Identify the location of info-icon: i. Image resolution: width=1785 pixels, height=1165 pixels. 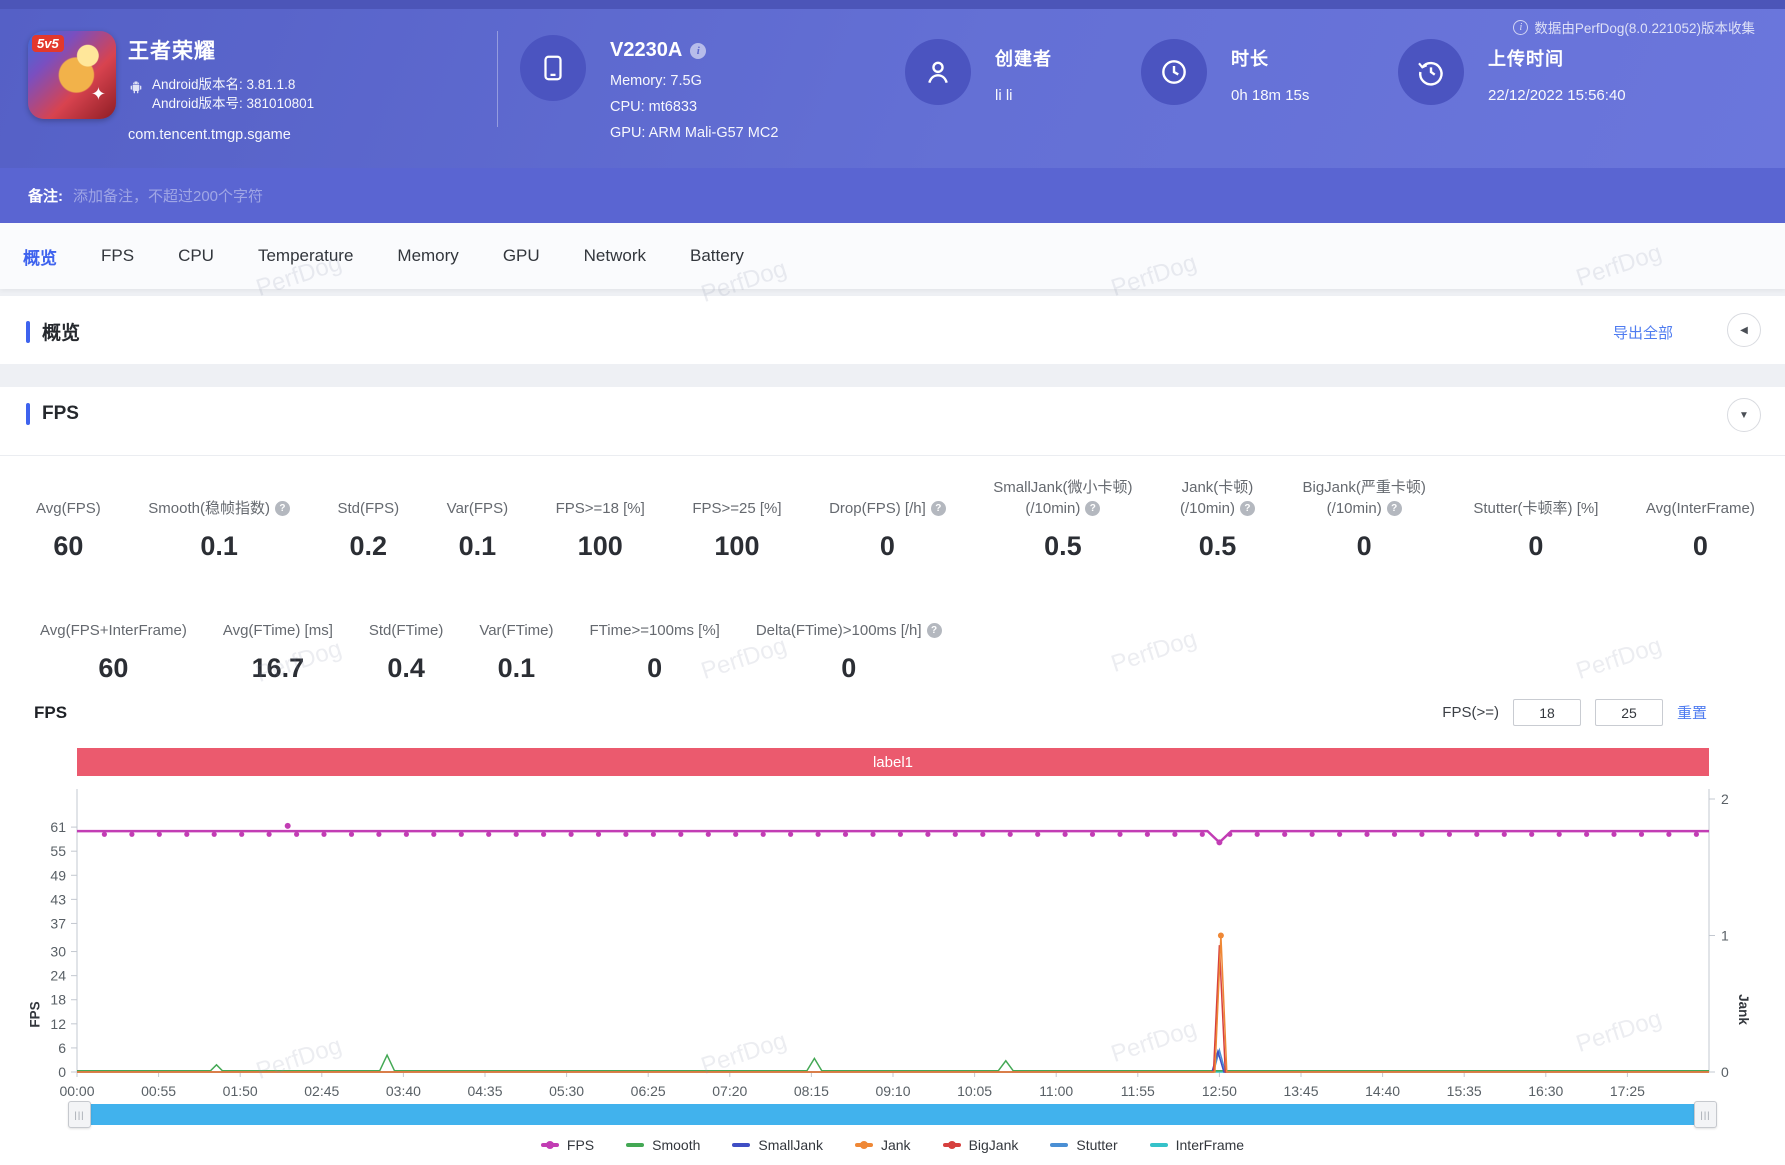
(1521, 27).